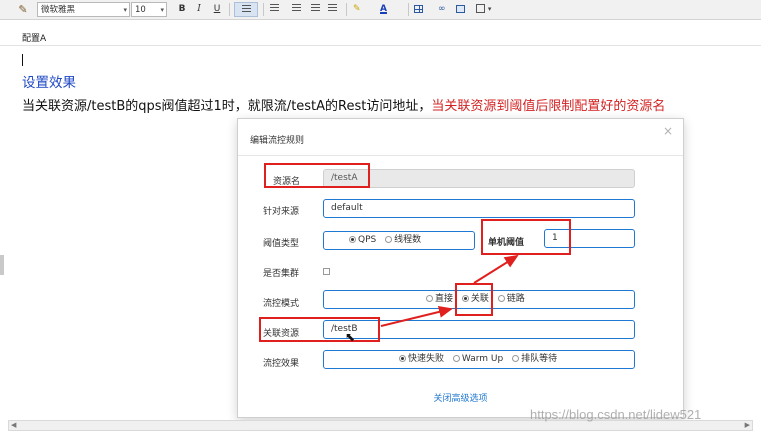 Image resolution: width=761 pixels, height=436 pixels. I want to click on dialog-divider, so click(460, 155).